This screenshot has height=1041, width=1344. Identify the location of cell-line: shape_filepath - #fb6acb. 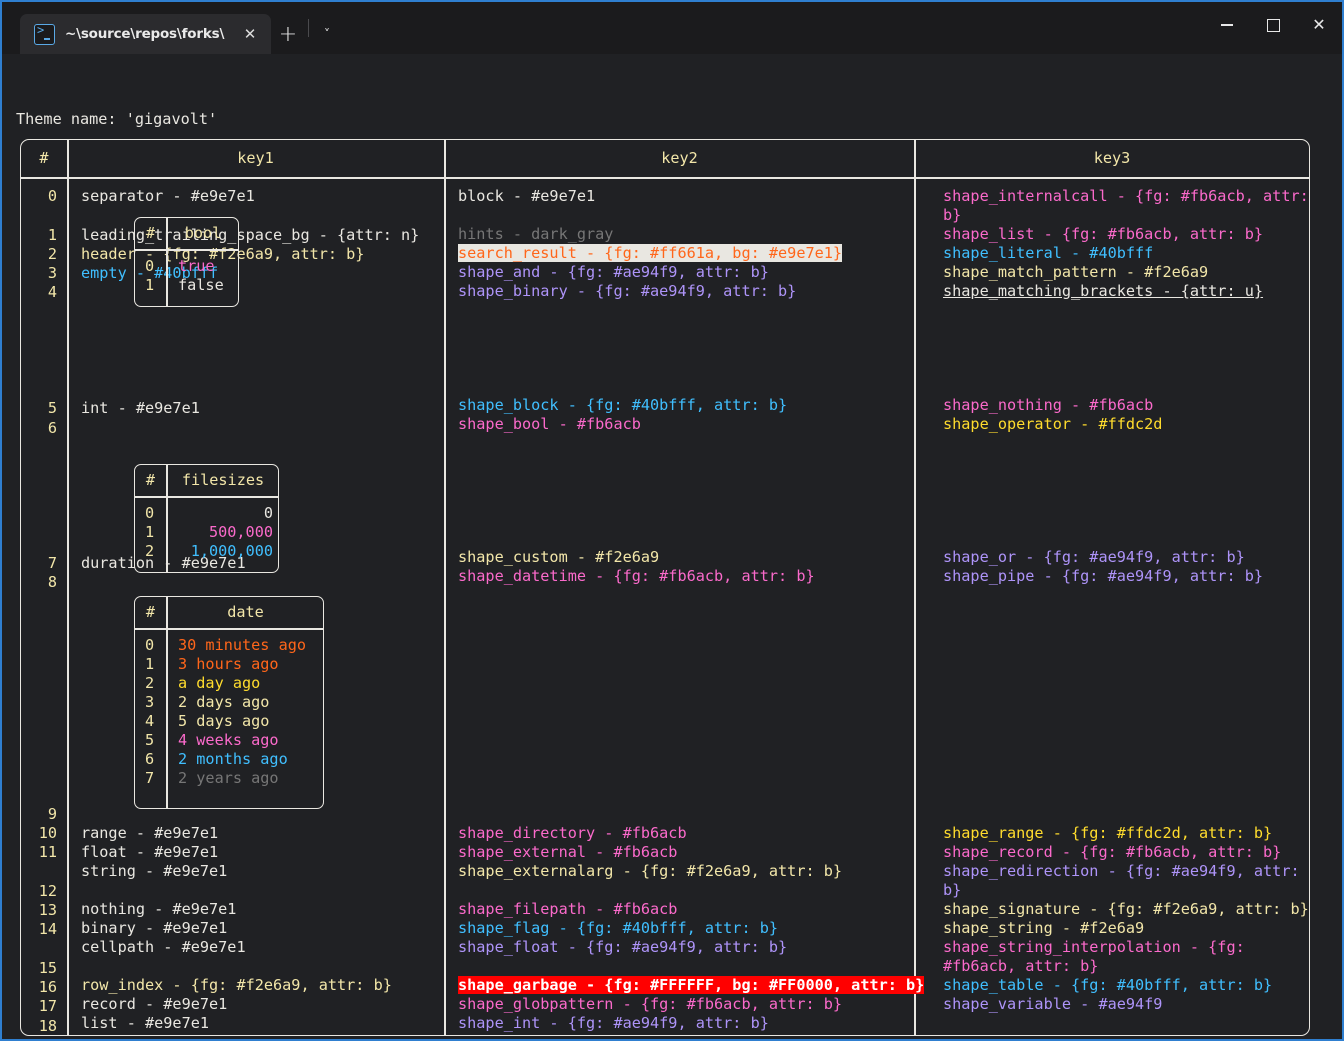
(561, 909).